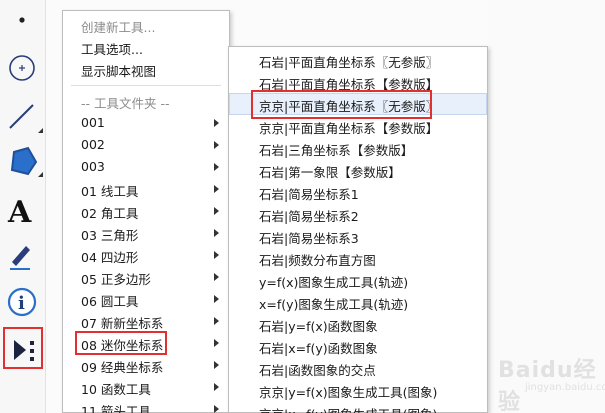  I want to click on folder-item: 002, so click(146, 145).